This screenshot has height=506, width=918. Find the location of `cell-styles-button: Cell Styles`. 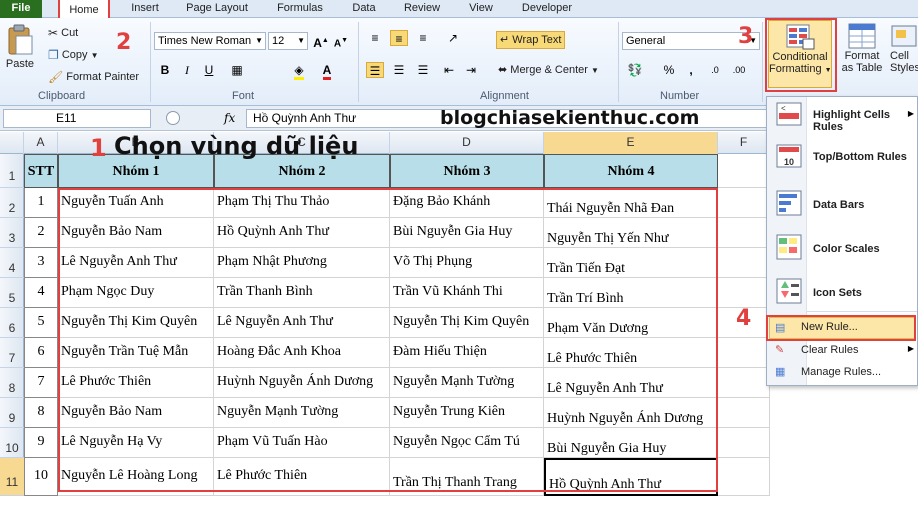

cell-styles-button: Cell Styles is located at coordinates (904, 48).